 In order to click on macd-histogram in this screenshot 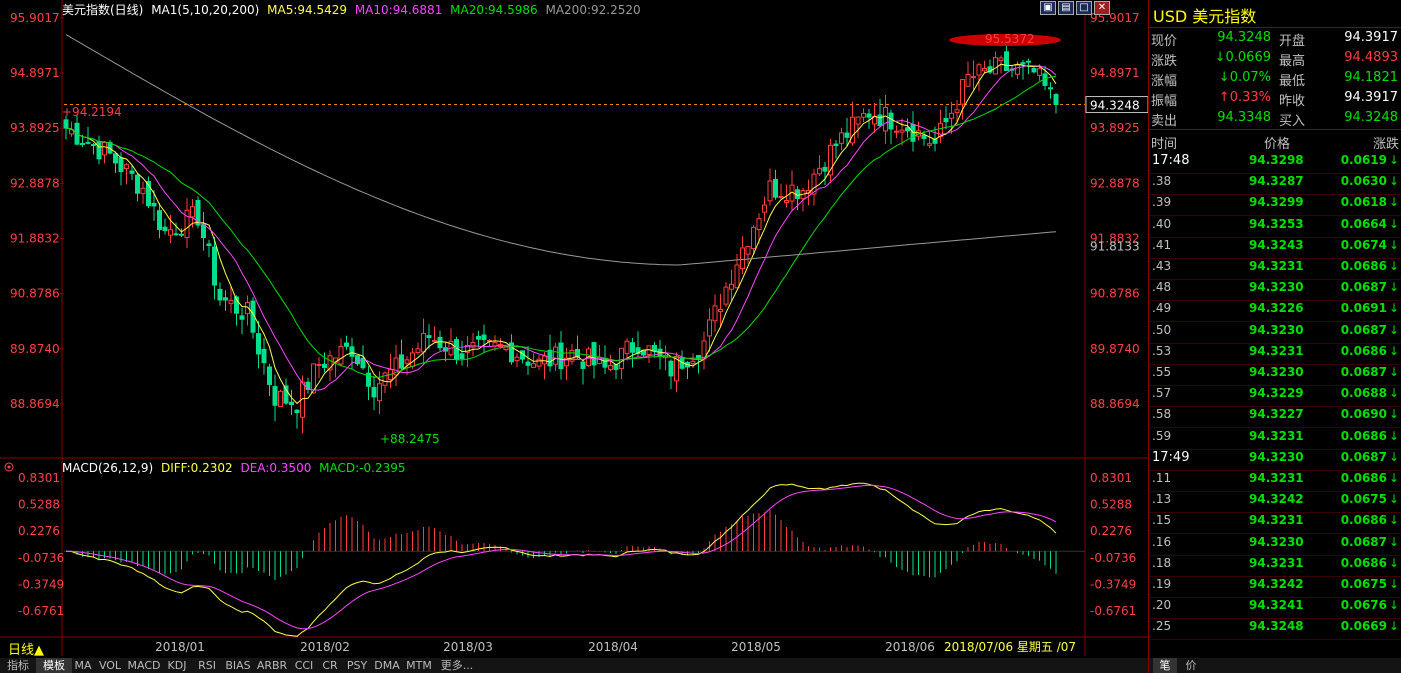, I will do `click(564, 544)`.